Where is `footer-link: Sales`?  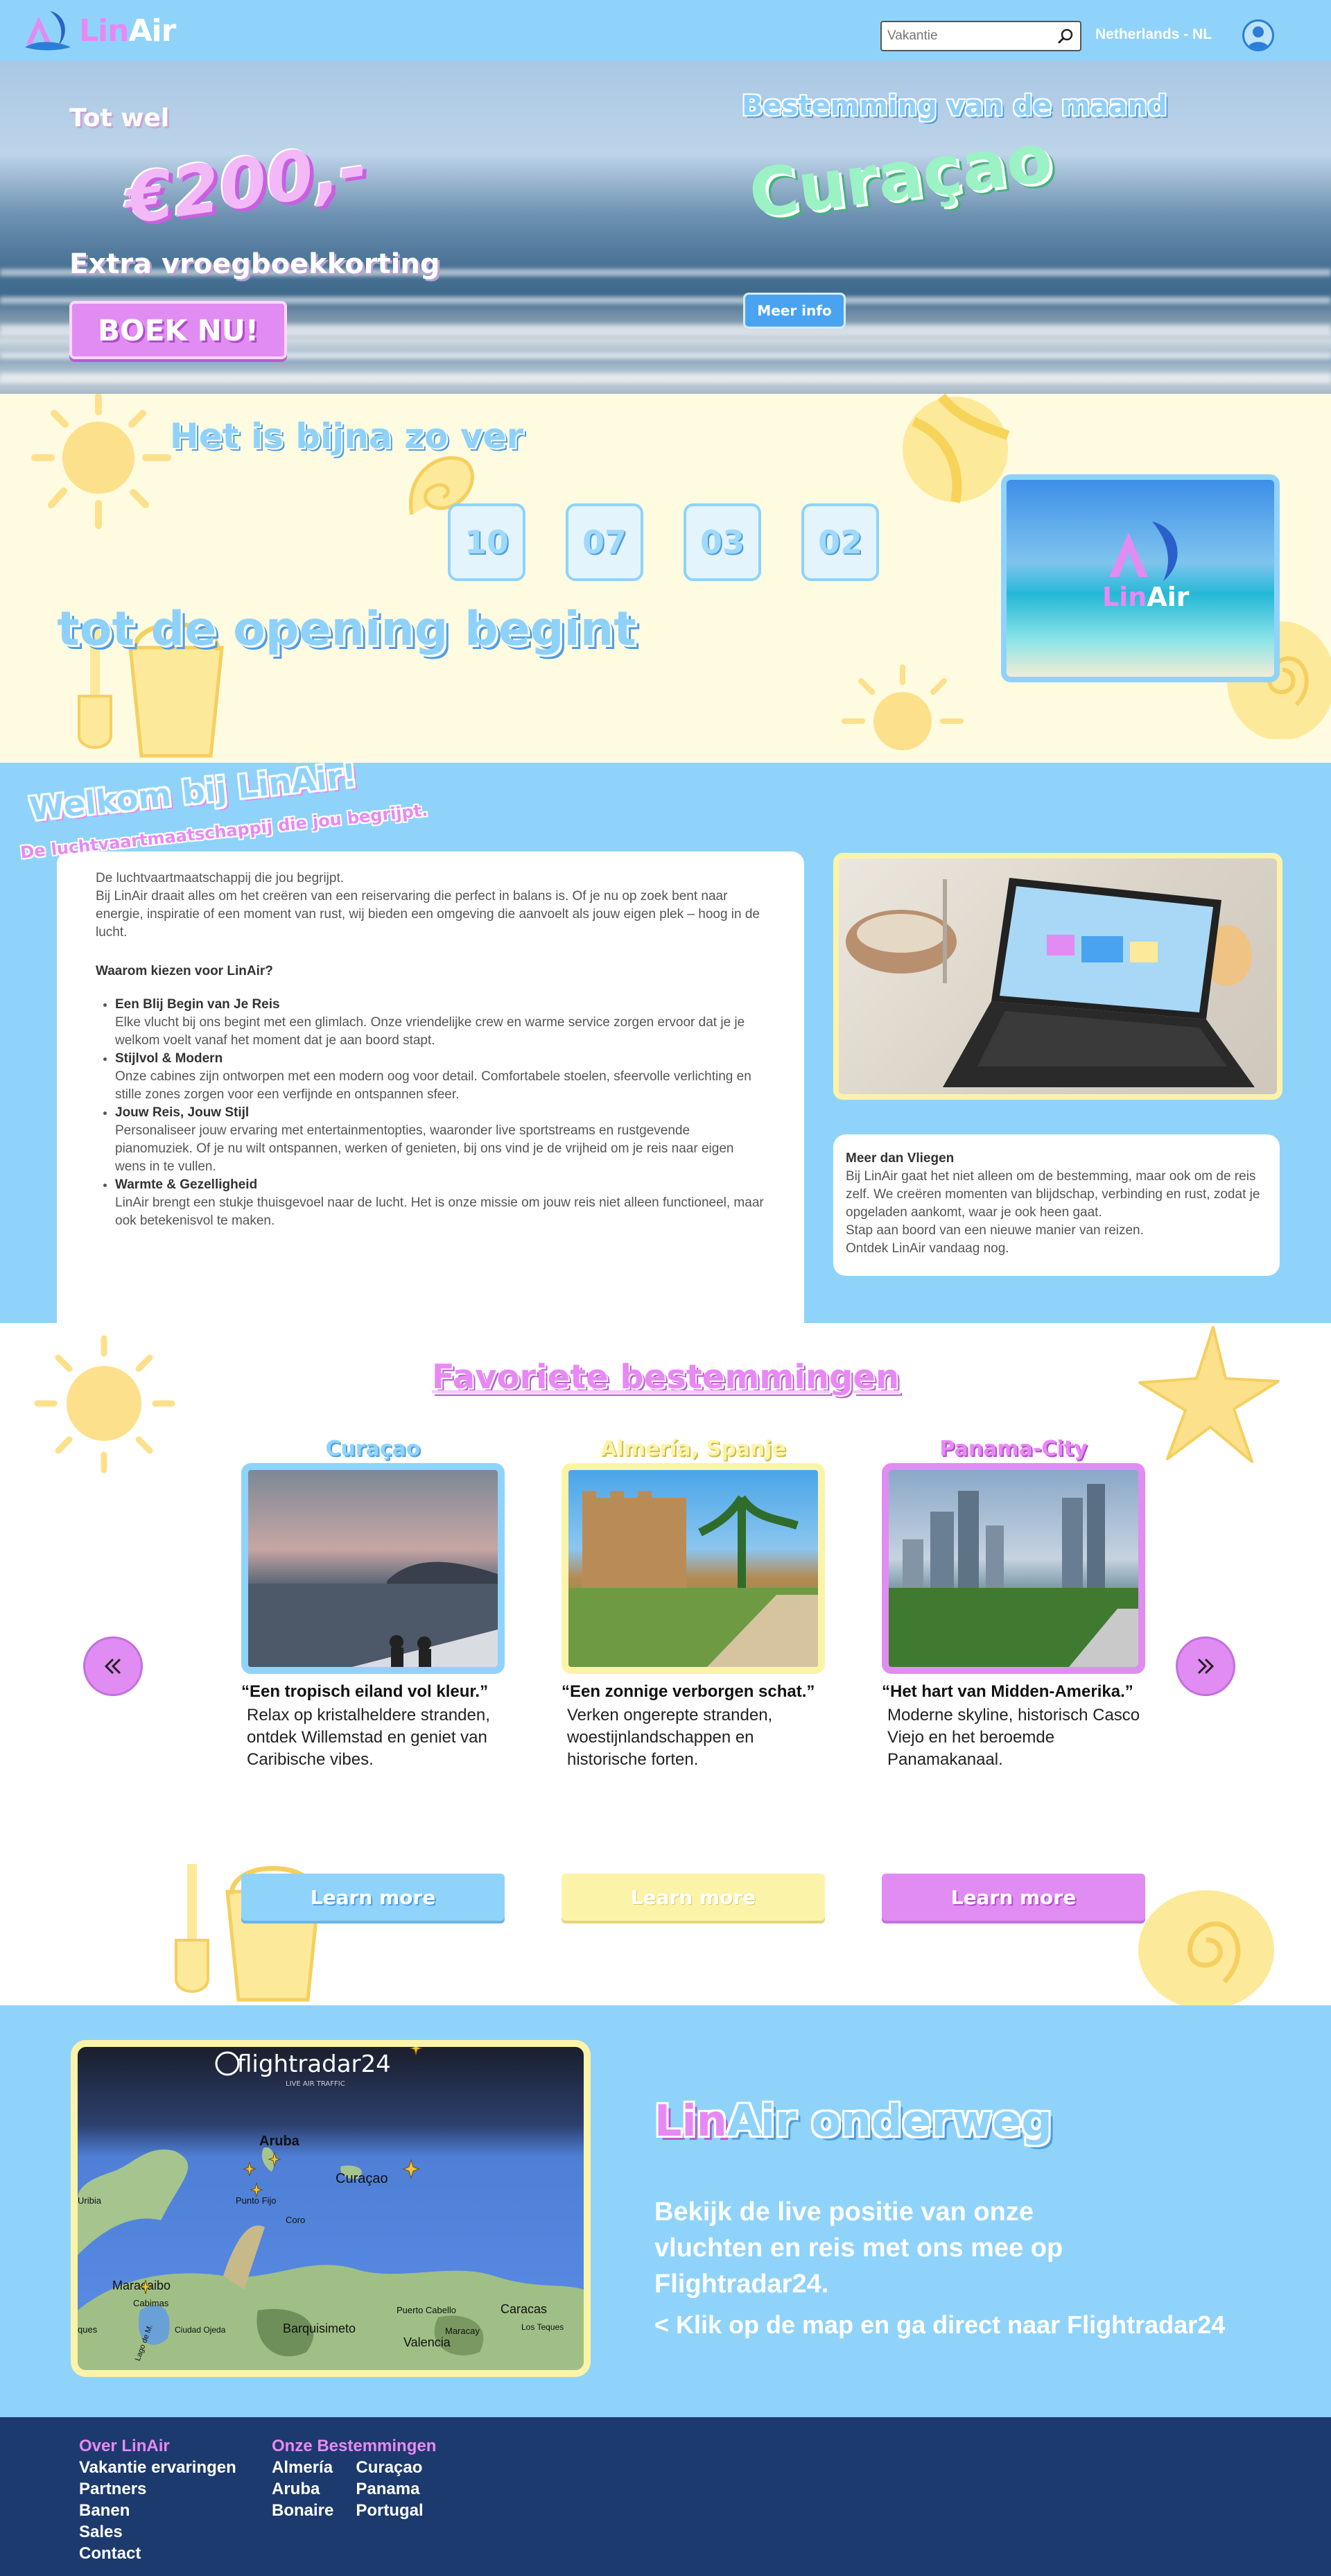
footer-link: Sales is located at coordinates (157, 2532).